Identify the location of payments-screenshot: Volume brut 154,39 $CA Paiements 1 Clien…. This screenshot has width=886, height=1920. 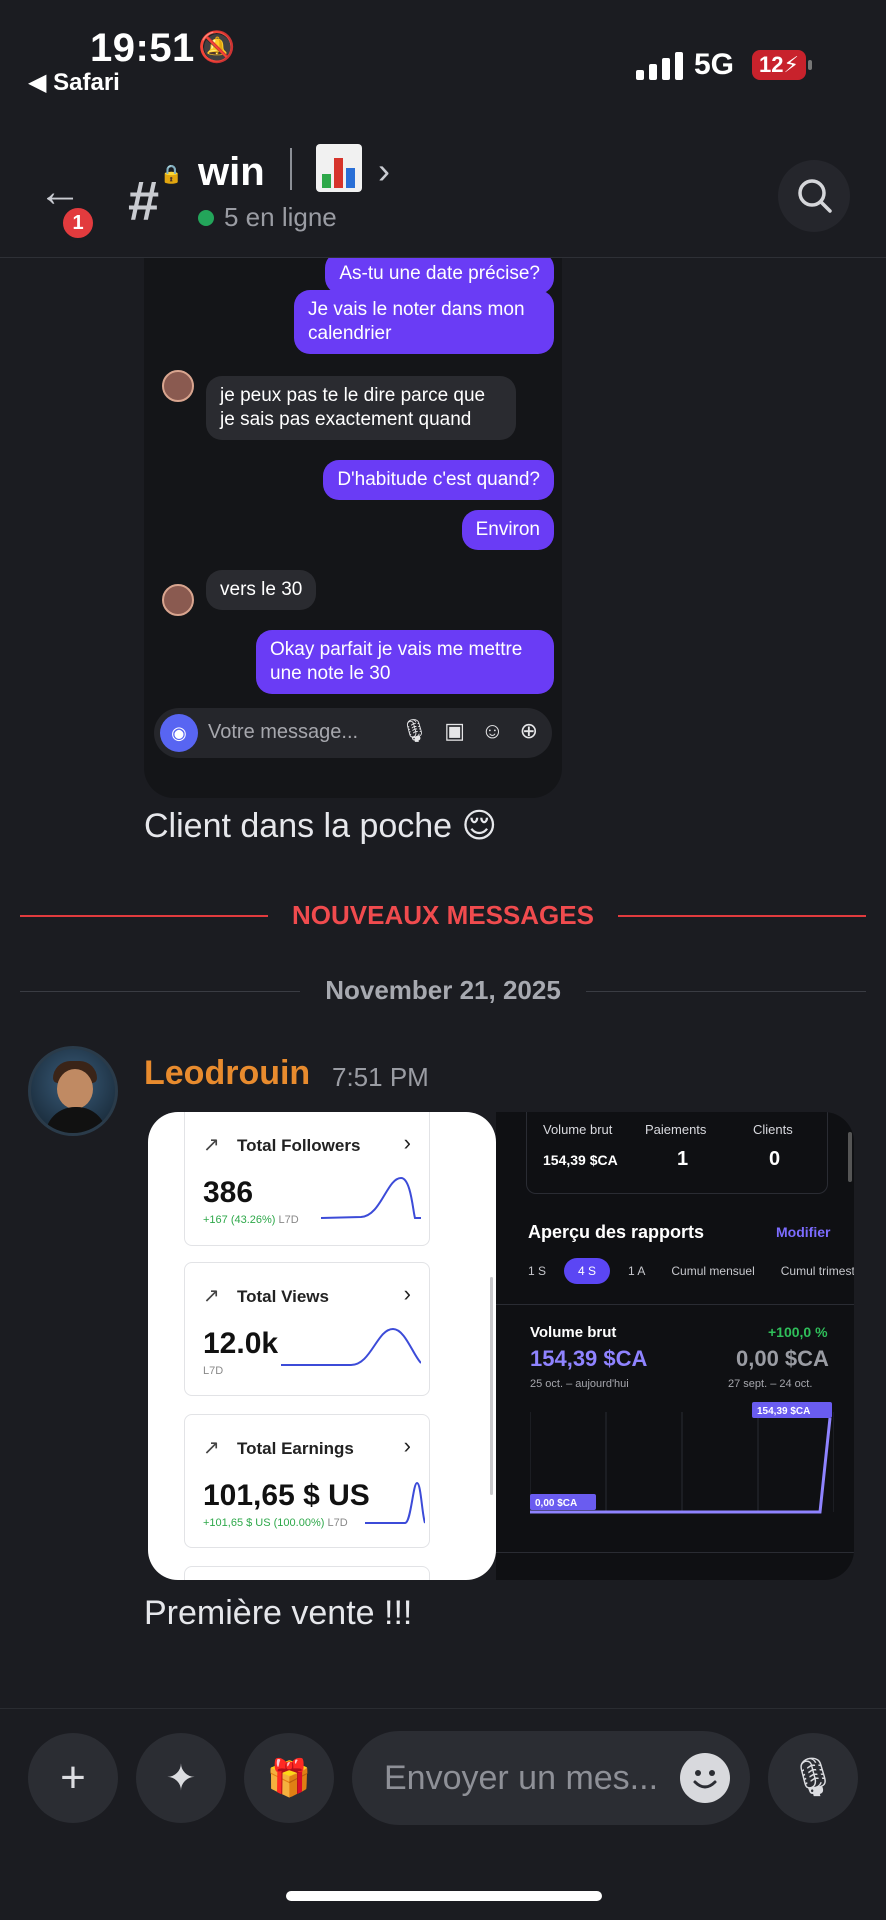
(675, 1346).